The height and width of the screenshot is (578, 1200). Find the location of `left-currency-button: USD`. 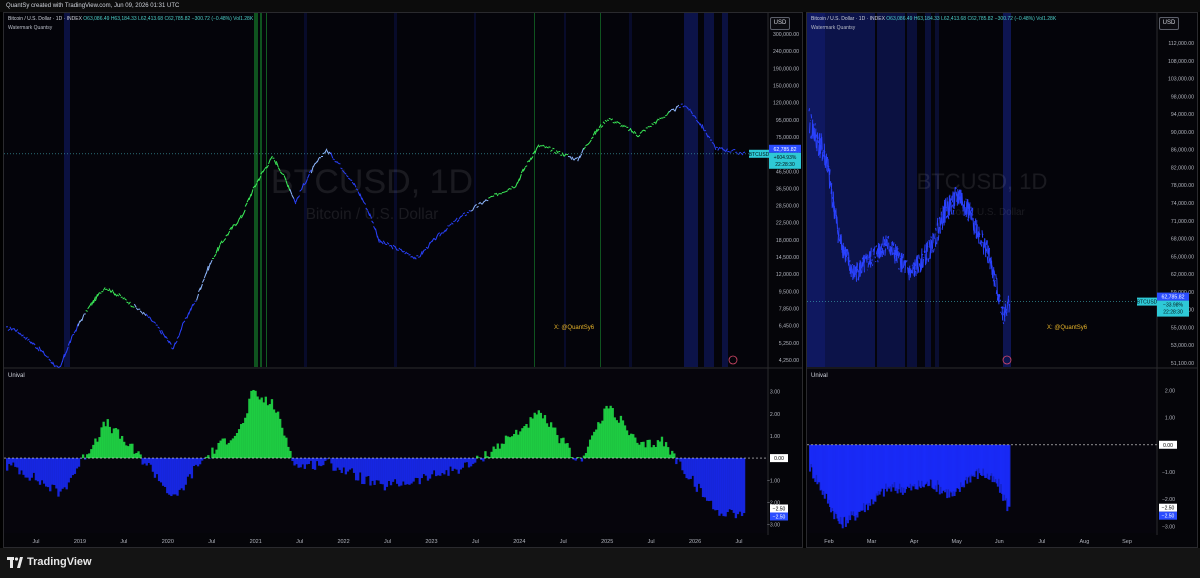

left-currency-button: USD is located at coordinates (780, 23).